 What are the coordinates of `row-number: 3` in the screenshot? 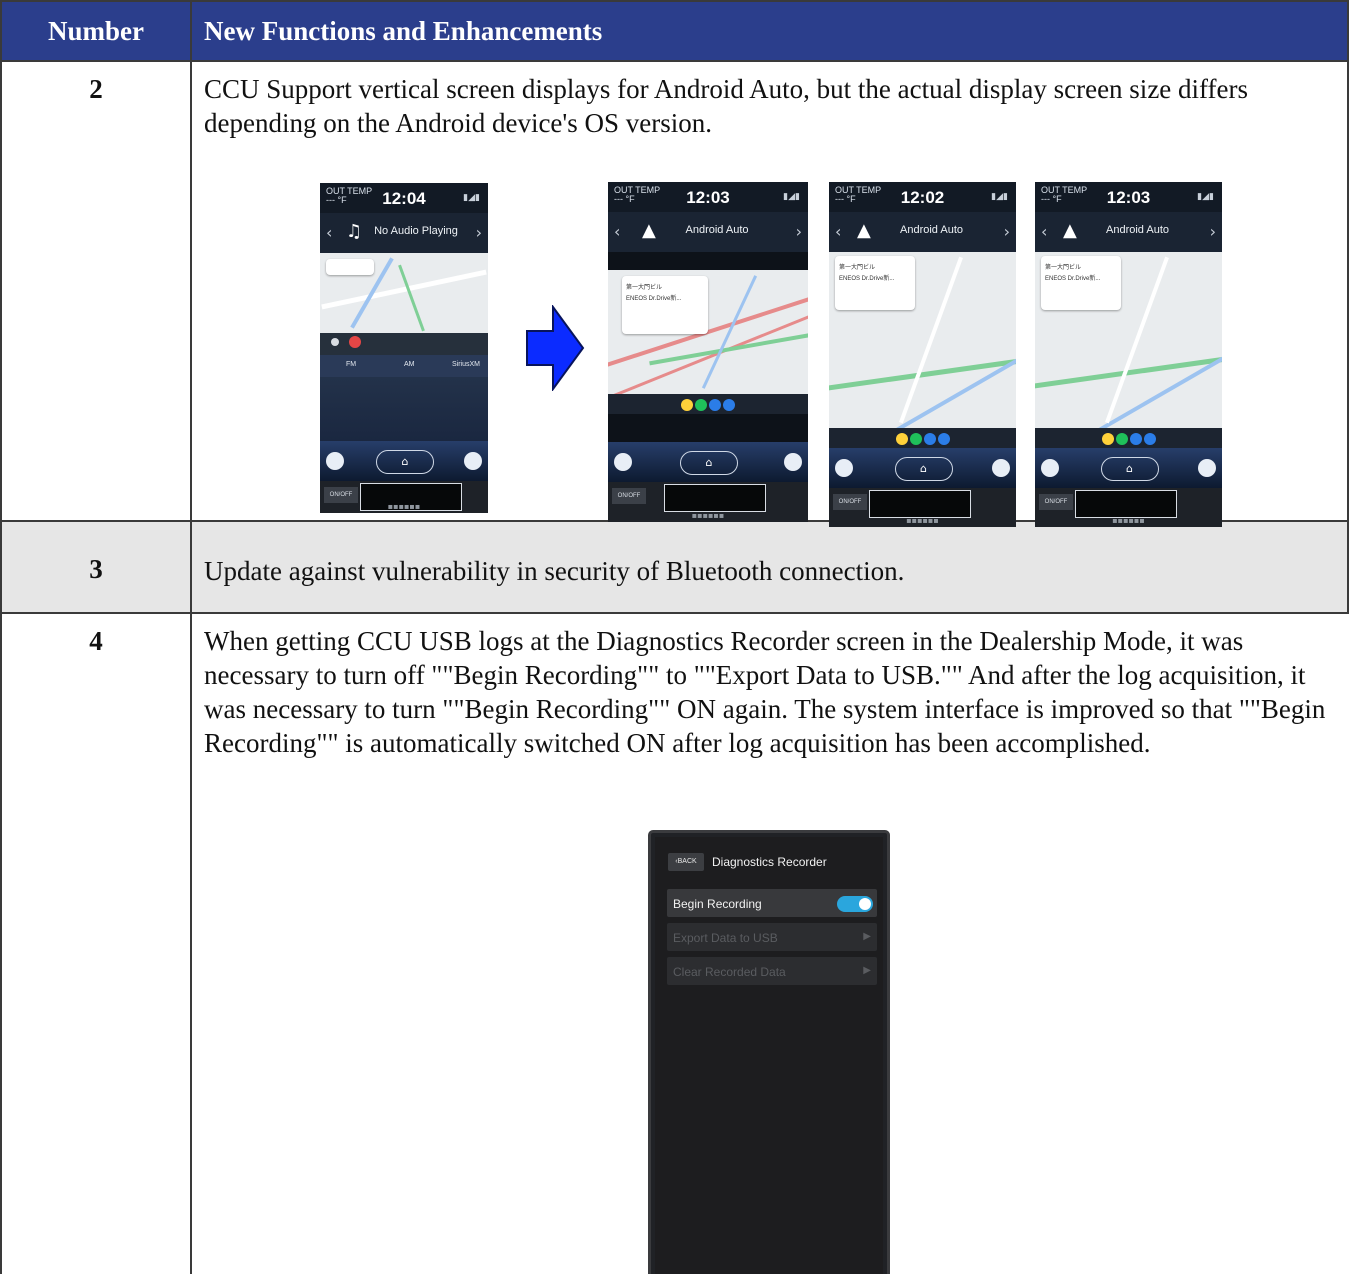 It's located at (96, 569).